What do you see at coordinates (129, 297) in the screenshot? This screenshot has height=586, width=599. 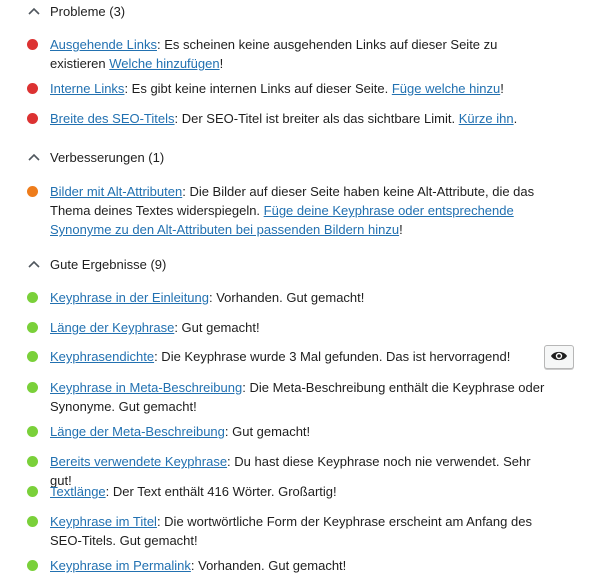 I see `result-link: Keyphrase in der Einleitung` at bounding box center [129, 297].